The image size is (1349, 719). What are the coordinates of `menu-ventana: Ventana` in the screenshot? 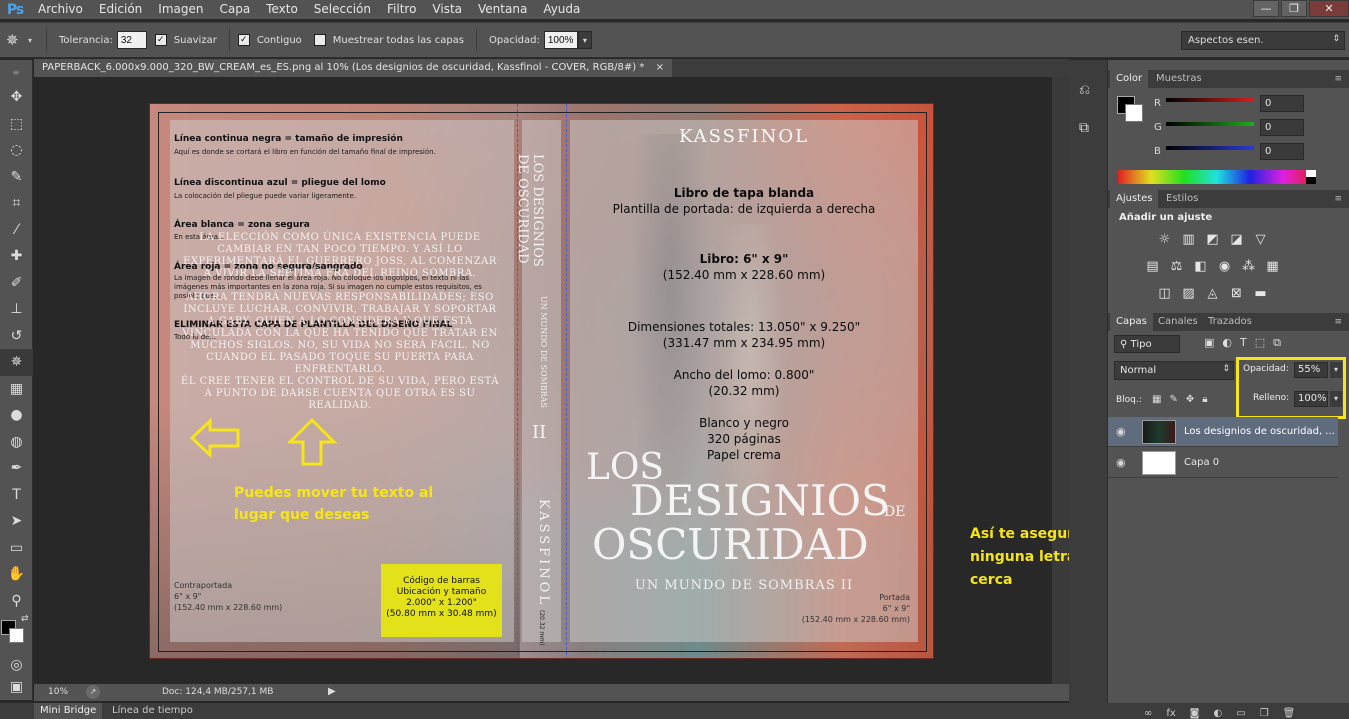 It's located at (502, 9).